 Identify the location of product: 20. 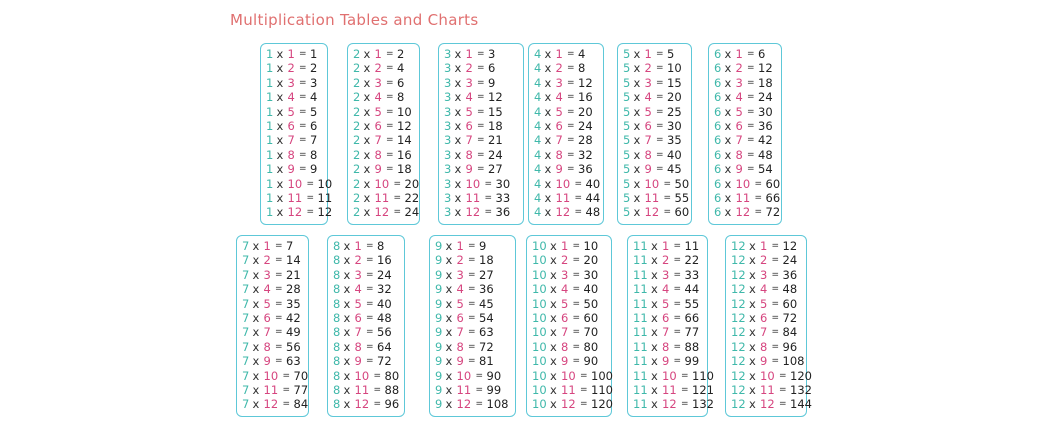
(412, 183).